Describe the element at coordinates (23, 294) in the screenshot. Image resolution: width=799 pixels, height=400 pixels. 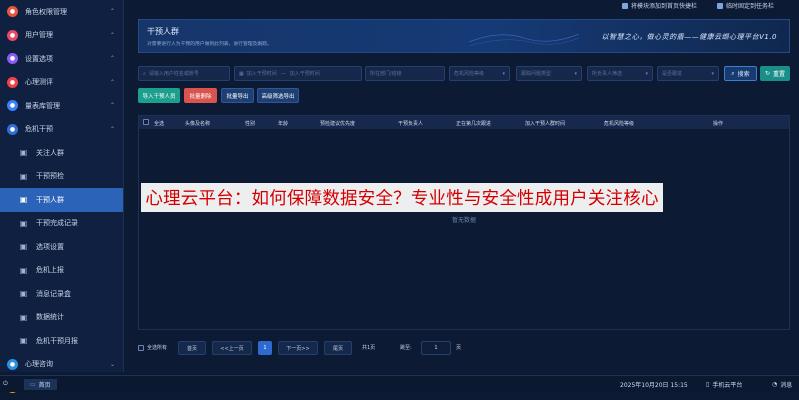
I see `message-icon: ▣` at that location.